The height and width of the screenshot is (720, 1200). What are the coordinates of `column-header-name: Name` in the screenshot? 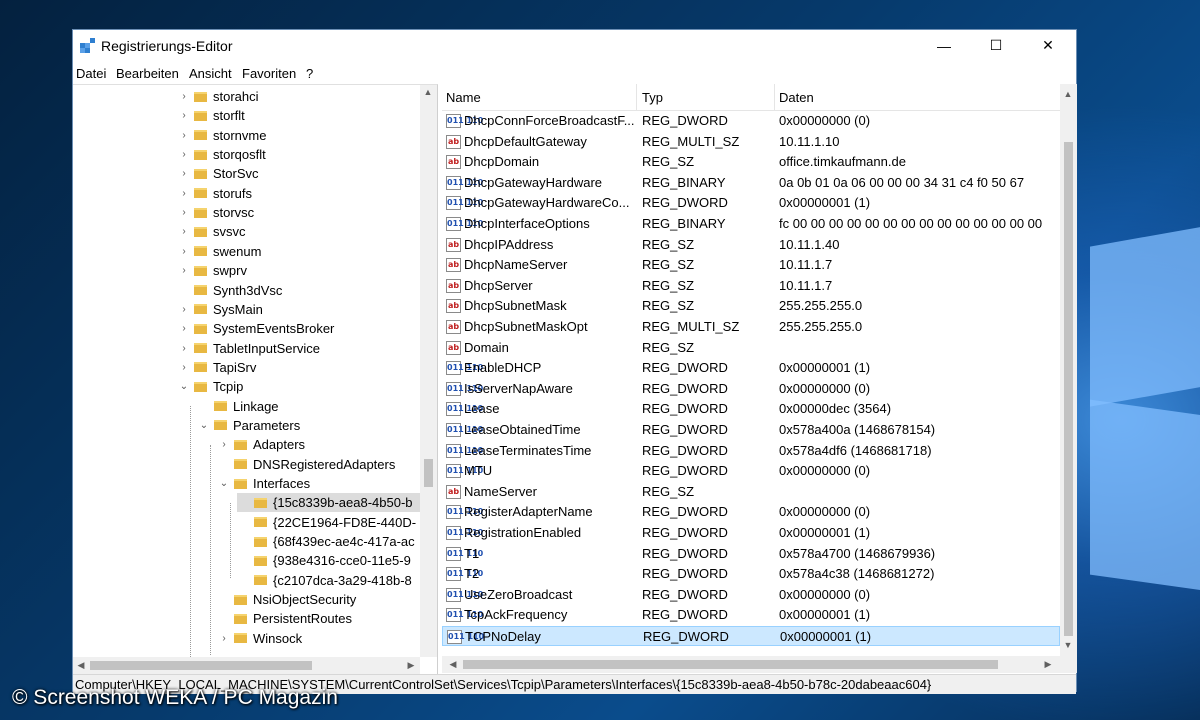 It's located at (463, 97).